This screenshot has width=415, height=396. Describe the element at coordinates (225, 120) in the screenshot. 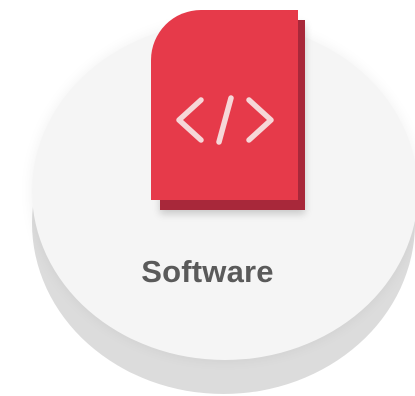

I see `code-brackets-icon` at that location.